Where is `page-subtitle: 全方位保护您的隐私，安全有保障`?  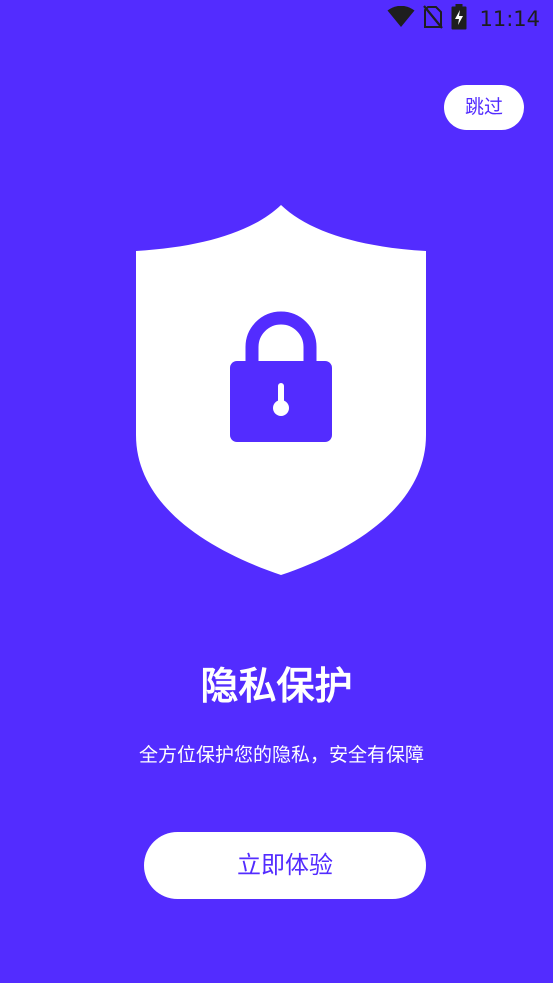
page-subtitle: 全方位保护您的隐私，安全有保障 is located at coordinates (281, 755).